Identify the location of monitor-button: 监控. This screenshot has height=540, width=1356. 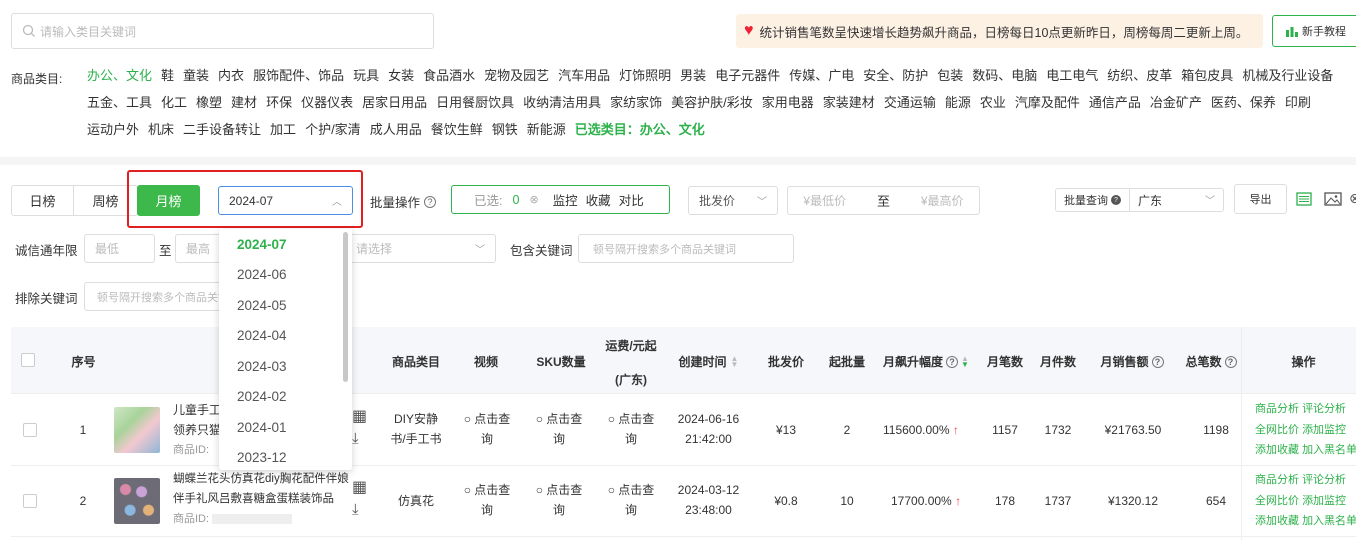
(565, 199).